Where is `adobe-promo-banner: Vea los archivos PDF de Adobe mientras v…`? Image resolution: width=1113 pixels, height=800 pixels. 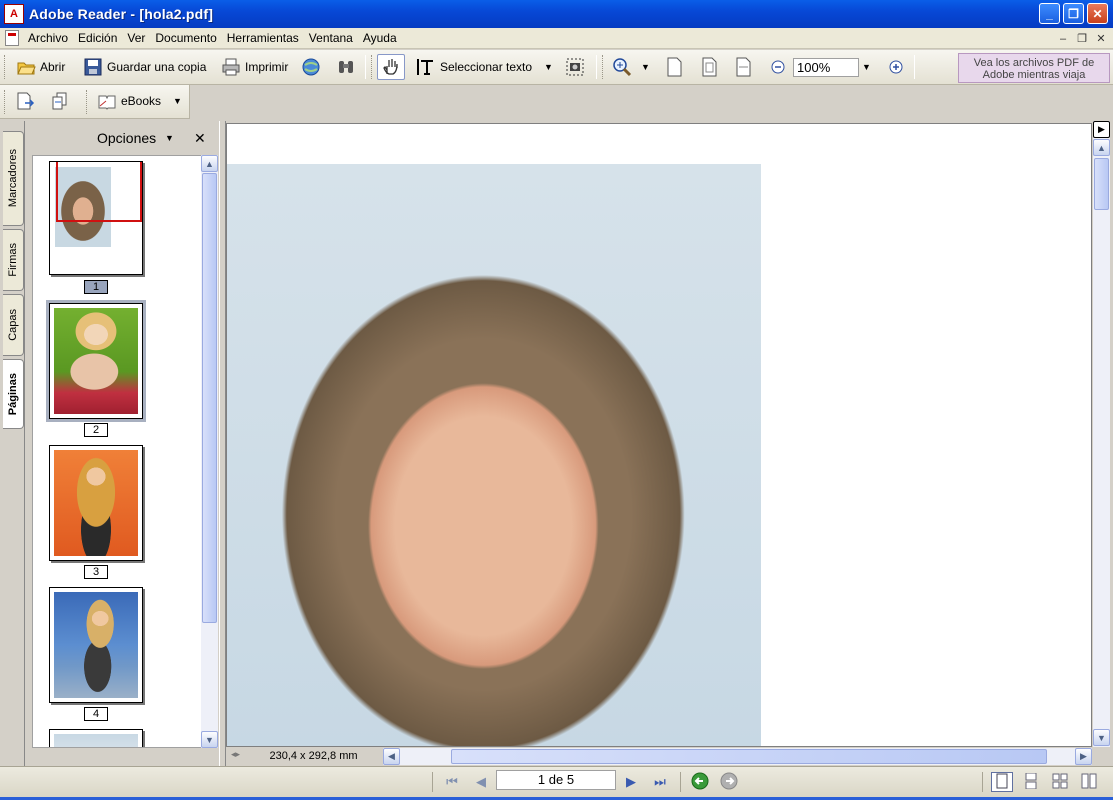
adobe-promo-banner: Vea los archivos PDF de Adobe mientras v… is located at coordinates (1034, 68).